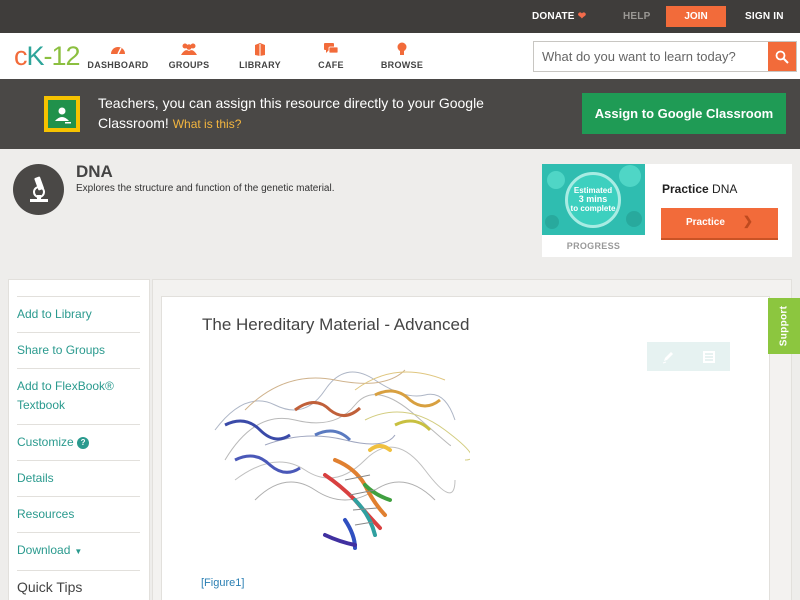 The height and width of the screenshot is (600, 800). I want to click on dna-protein-figure, so click(339, 455).